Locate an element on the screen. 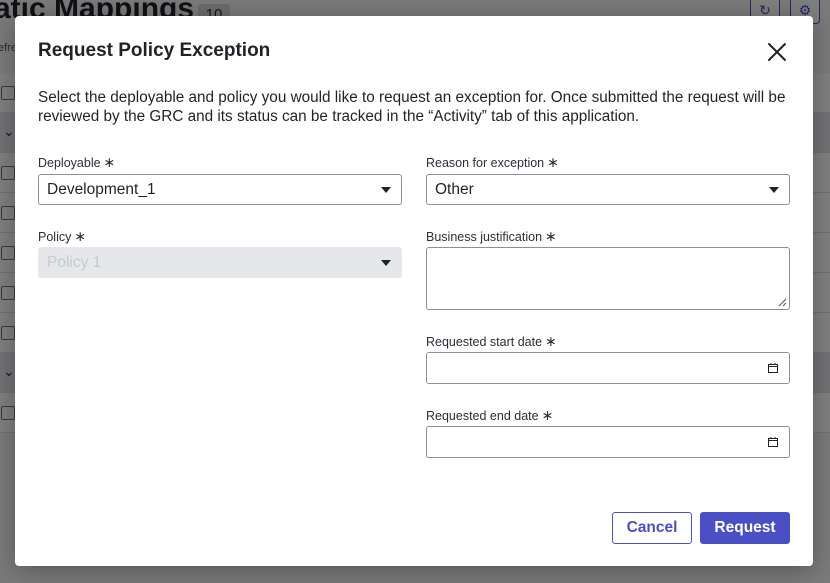 Image resolution: width=830 pixels, height=583 pixels. start-date-label: Requested start date ∗ is located at coordinates (491, 341).